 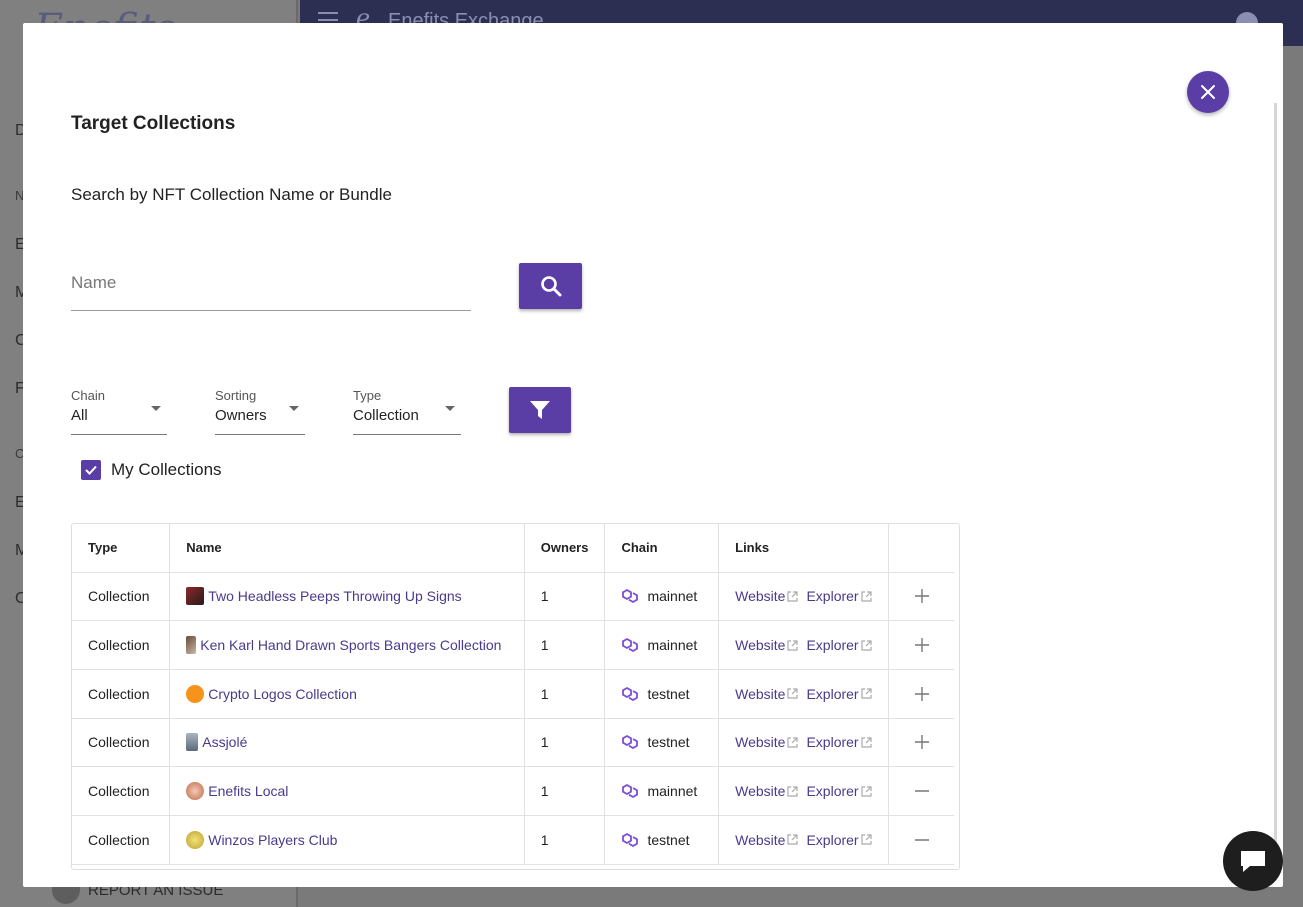 I want to click on chain-cell-wrap: mainnet, so click(x=662, y=645).